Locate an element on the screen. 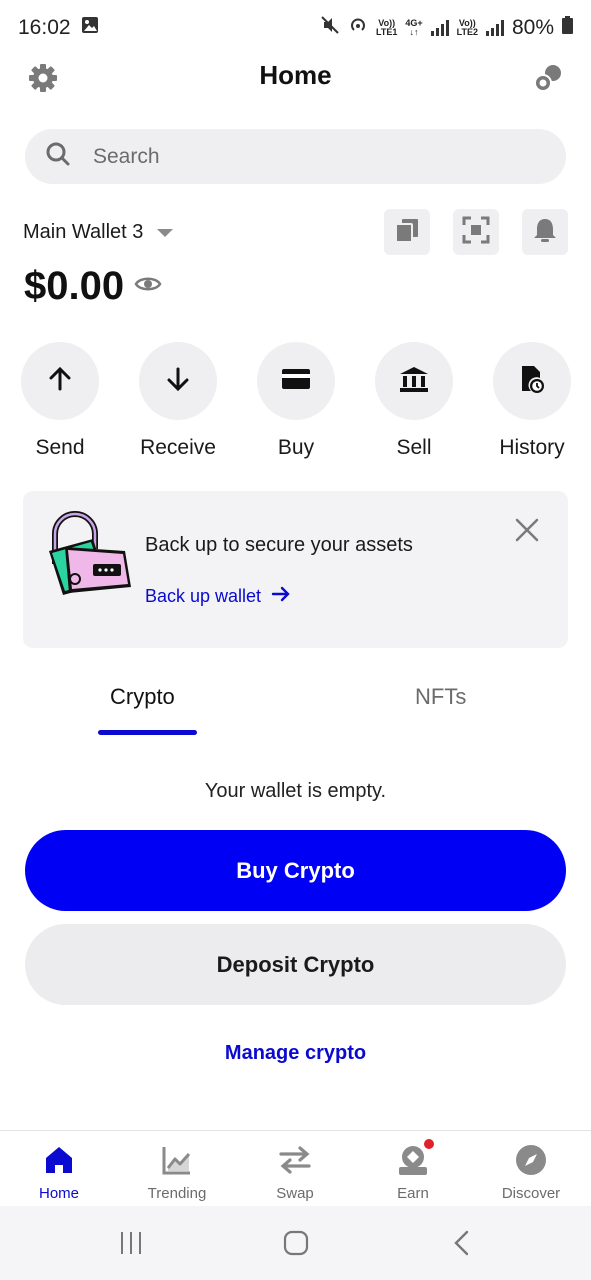 The width and height of the screenshot is (591, 1280). search-placeholder: Search is located at coordinates (126, 156).